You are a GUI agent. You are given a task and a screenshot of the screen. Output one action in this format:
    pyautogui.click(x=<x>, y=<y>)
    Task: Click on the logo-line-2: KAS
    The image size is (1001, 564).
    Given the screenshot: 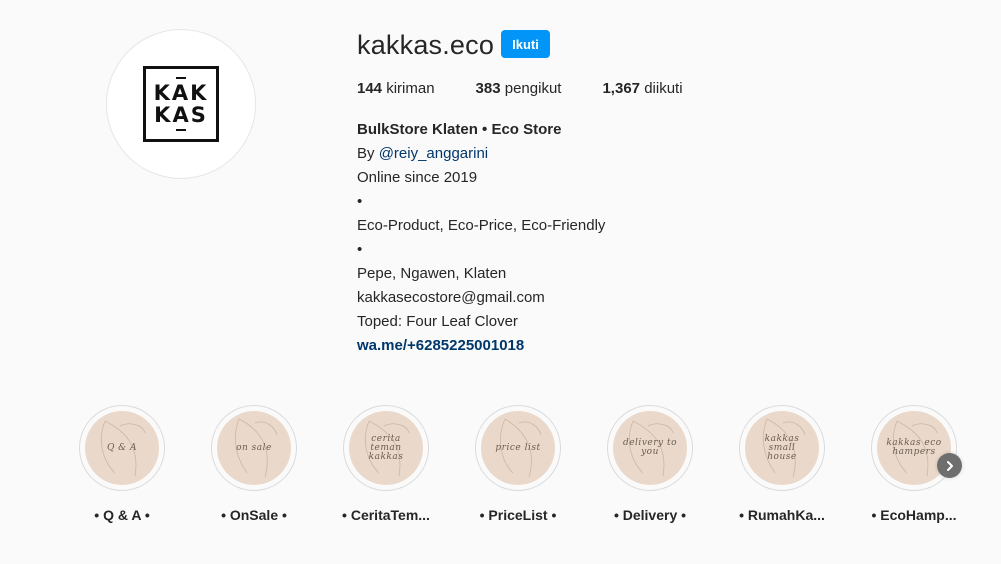 What is the action you would take?
    pyautogui.click(x=181, y=115)
    